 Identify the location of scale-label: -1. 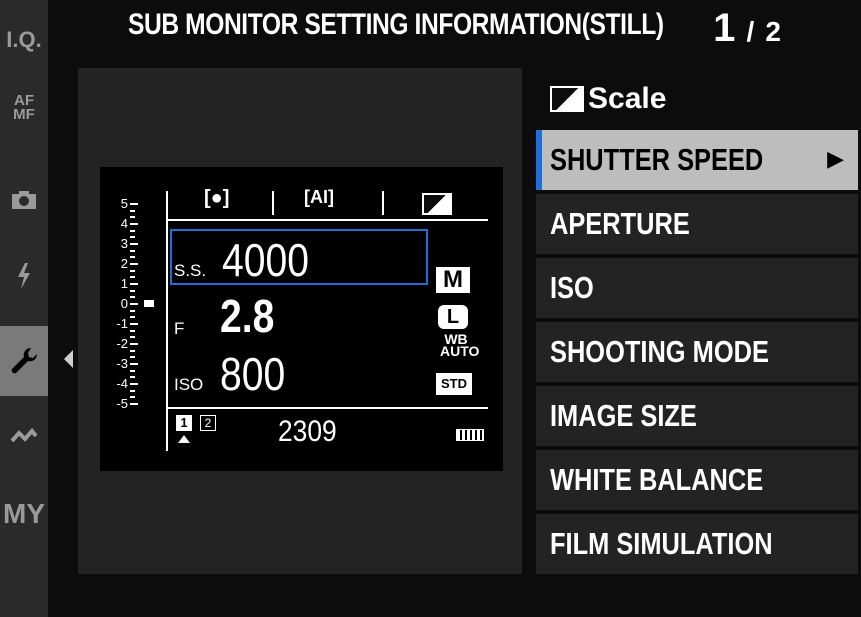
(122, 323).